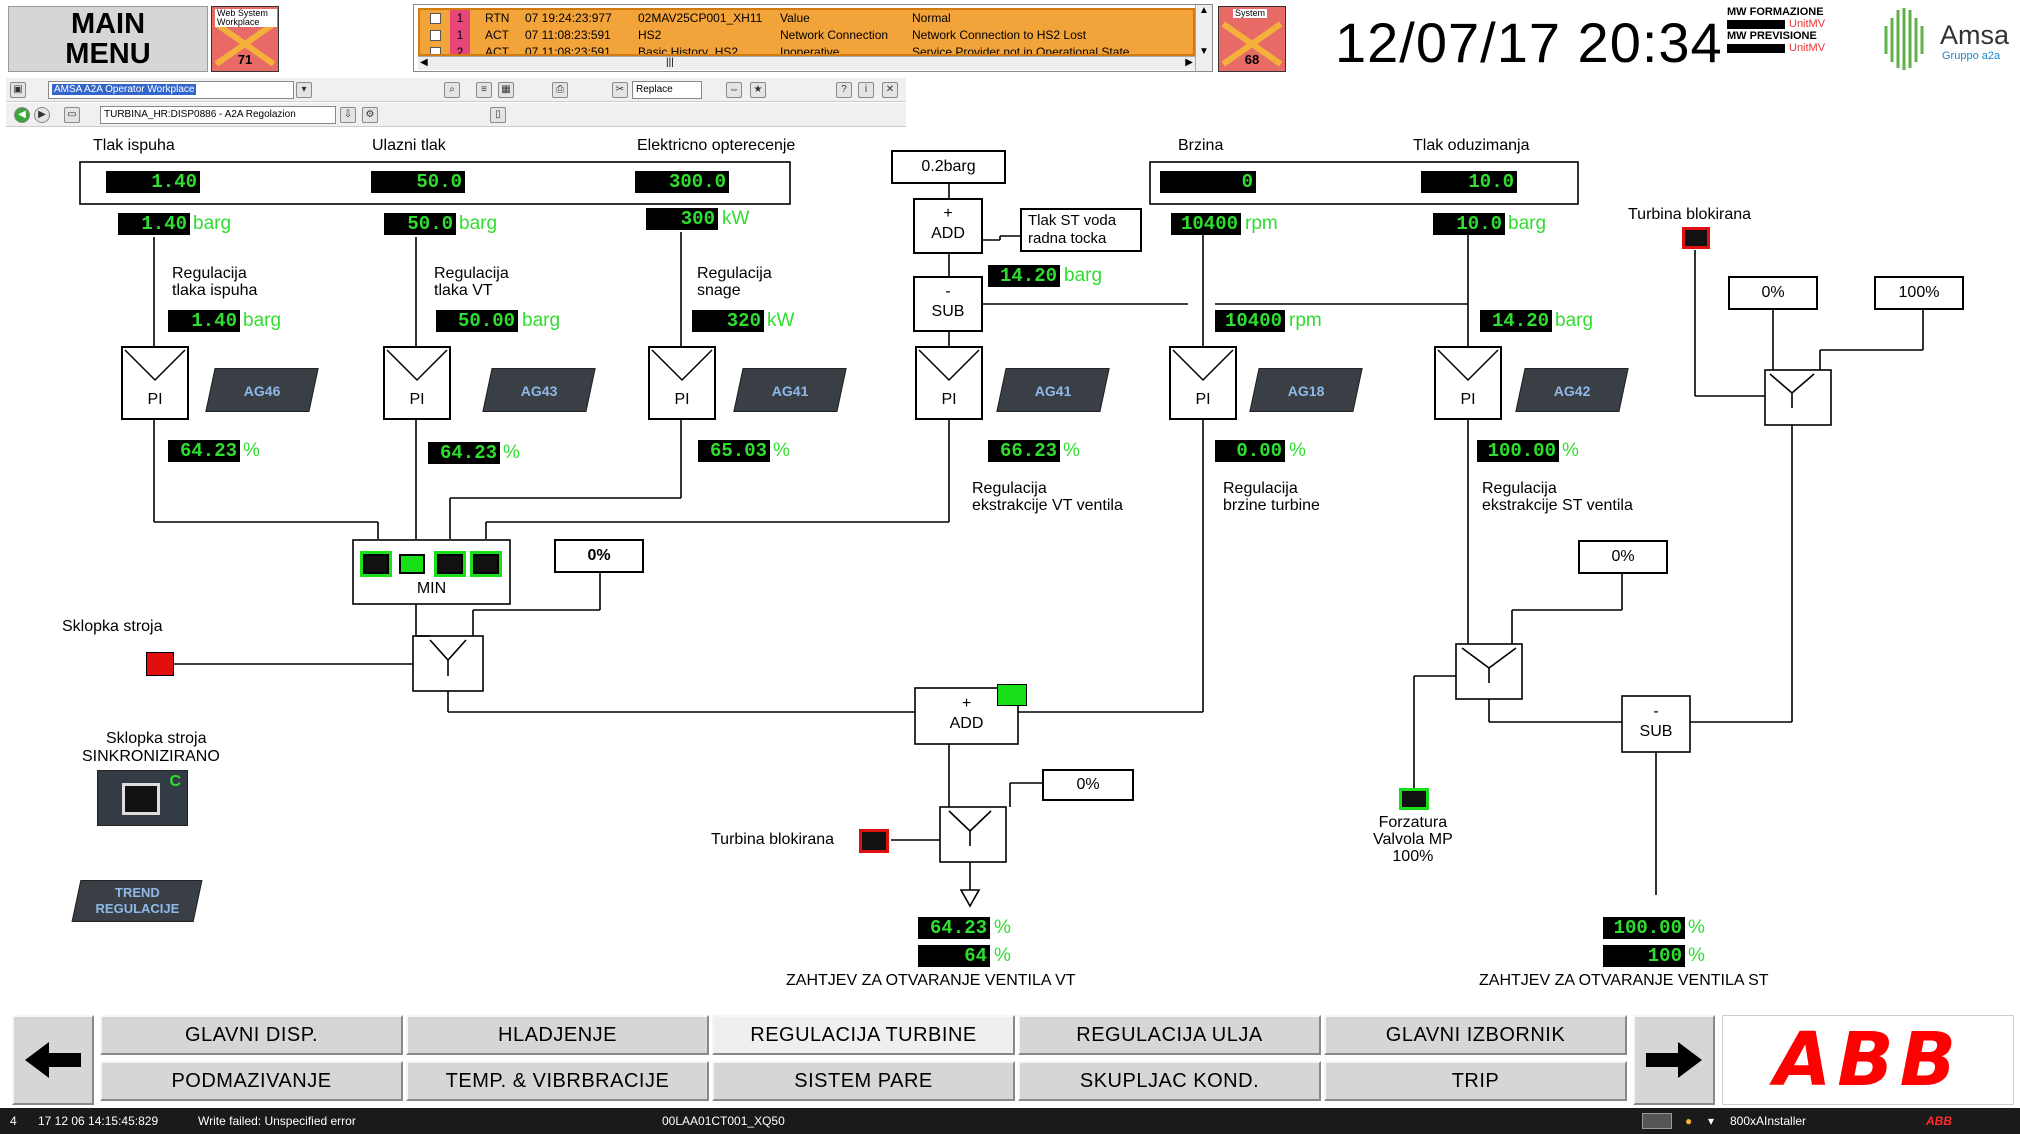 Image resolution: width=2020 pixels, height=1134 pixels. What do you see at coordinates (1250, 321) in the screenshot?
I see `loop5-setpoint: 10400` at bounding box center [1250, 321].